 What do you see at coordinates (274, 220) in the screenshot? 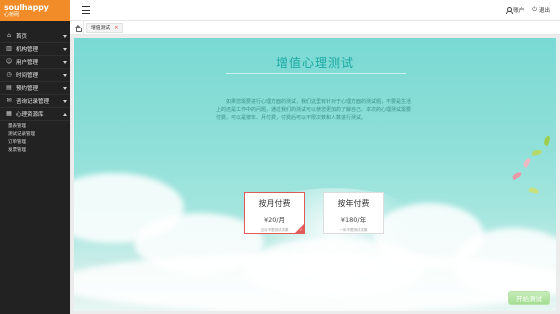
I see `plan-price: ¥20/月` at bounding box center [274, 220].